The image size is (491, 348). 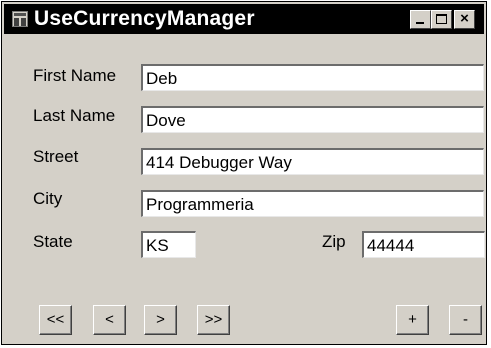 What do you see at coordinates (144, 18) in the screenshot?
I see `window-title: UseCurrencyManager` at bounding box center [144, 18].